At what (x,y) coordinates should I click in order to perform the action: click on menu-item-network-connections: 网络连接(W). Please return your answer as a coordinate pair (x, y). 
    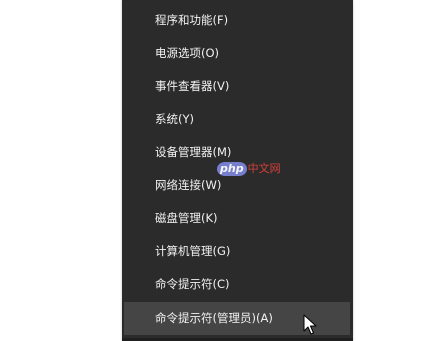
    Looking at the image, I should click on (237, 185).